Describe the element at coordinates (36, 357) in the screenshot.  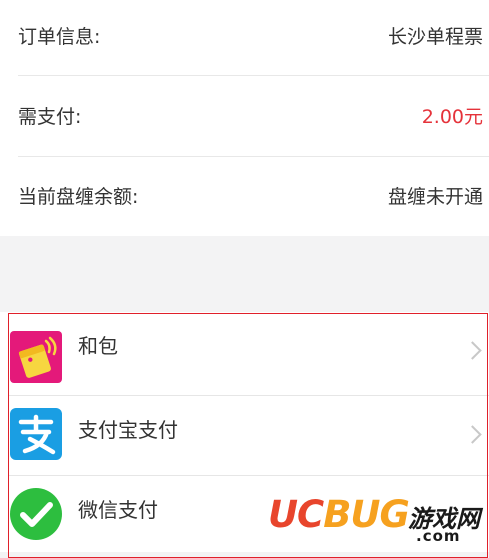
I see `hebao-wallet-icon` at that location.